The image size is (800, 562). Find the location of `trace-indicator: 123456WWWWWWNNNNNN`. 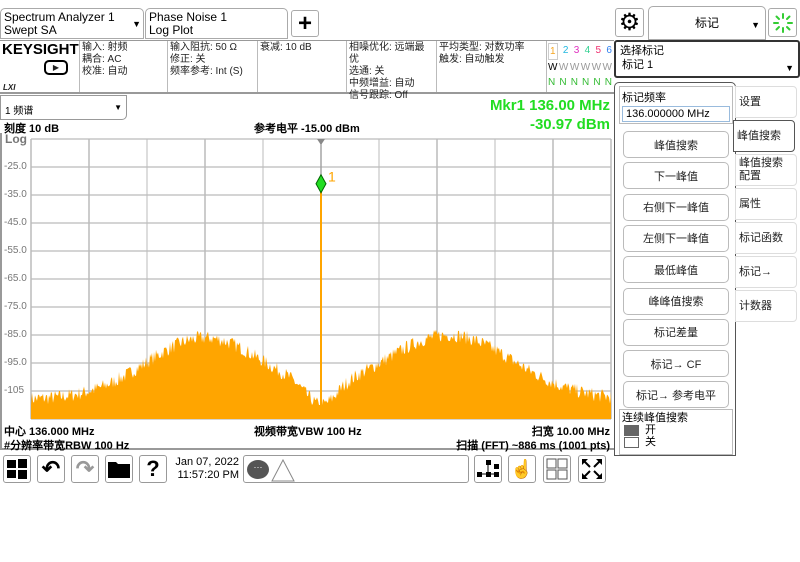

trace-indicator: 123456WWWWWWNNNNNN is located at coordinates (580, 66).